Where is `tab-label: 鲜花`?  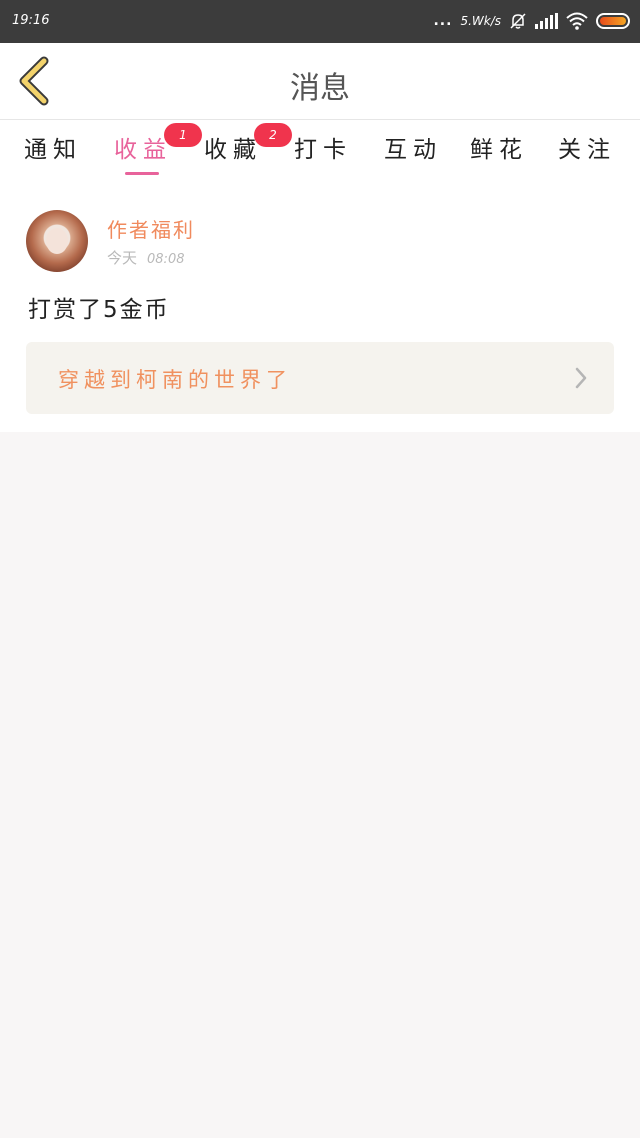 tab-label: 鲜花 is located at coordinates (499, 150).